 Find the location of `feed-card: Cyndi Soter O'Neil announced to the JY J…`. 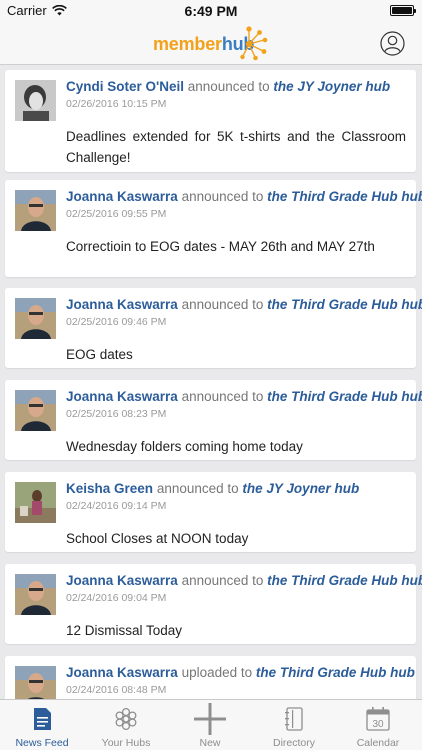

feed-card: Cyndi Soter O'Neil announced to the JY J… is located at coordinates (210, 121).